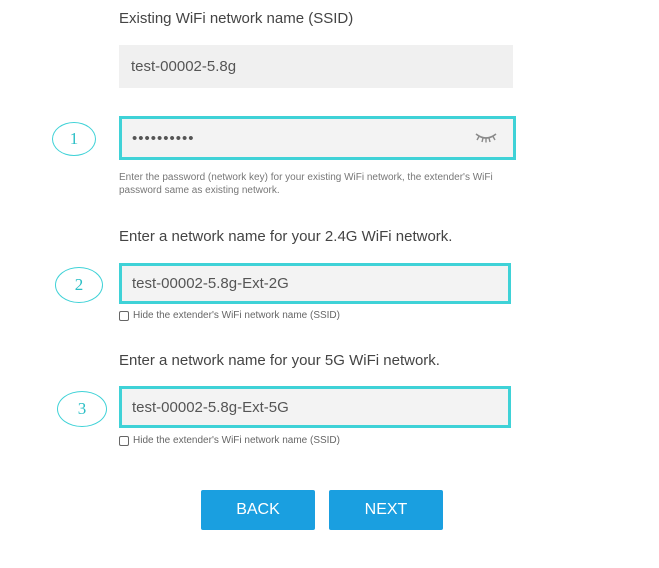 The height and width of the screenshot is (568, 659). What do you see at coordinates (315, 407) in the screenshot?
I see `ssid-5g-input` at bounding box center [315, 407].